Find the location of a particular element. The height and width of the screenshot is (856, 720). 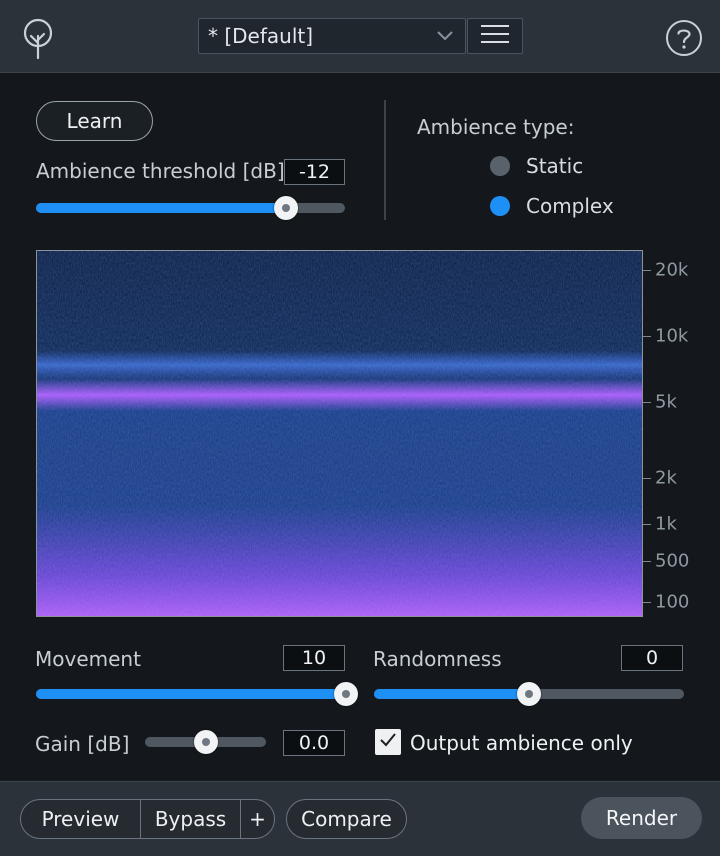

randomness-label: Randomness is located at coordinates (437, 659).